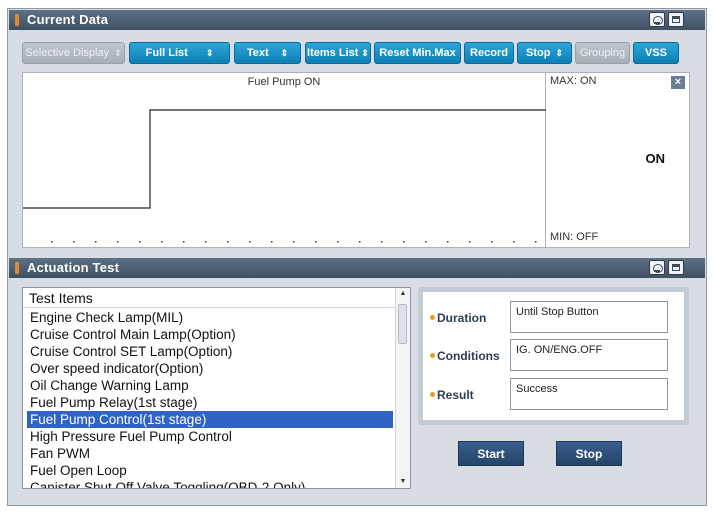 This screenshot has width=713, height=513. What do you see at coordinates (210, 299) in the screenshot?
I see `list-header: Test Items` at bounding box center [210, 299].